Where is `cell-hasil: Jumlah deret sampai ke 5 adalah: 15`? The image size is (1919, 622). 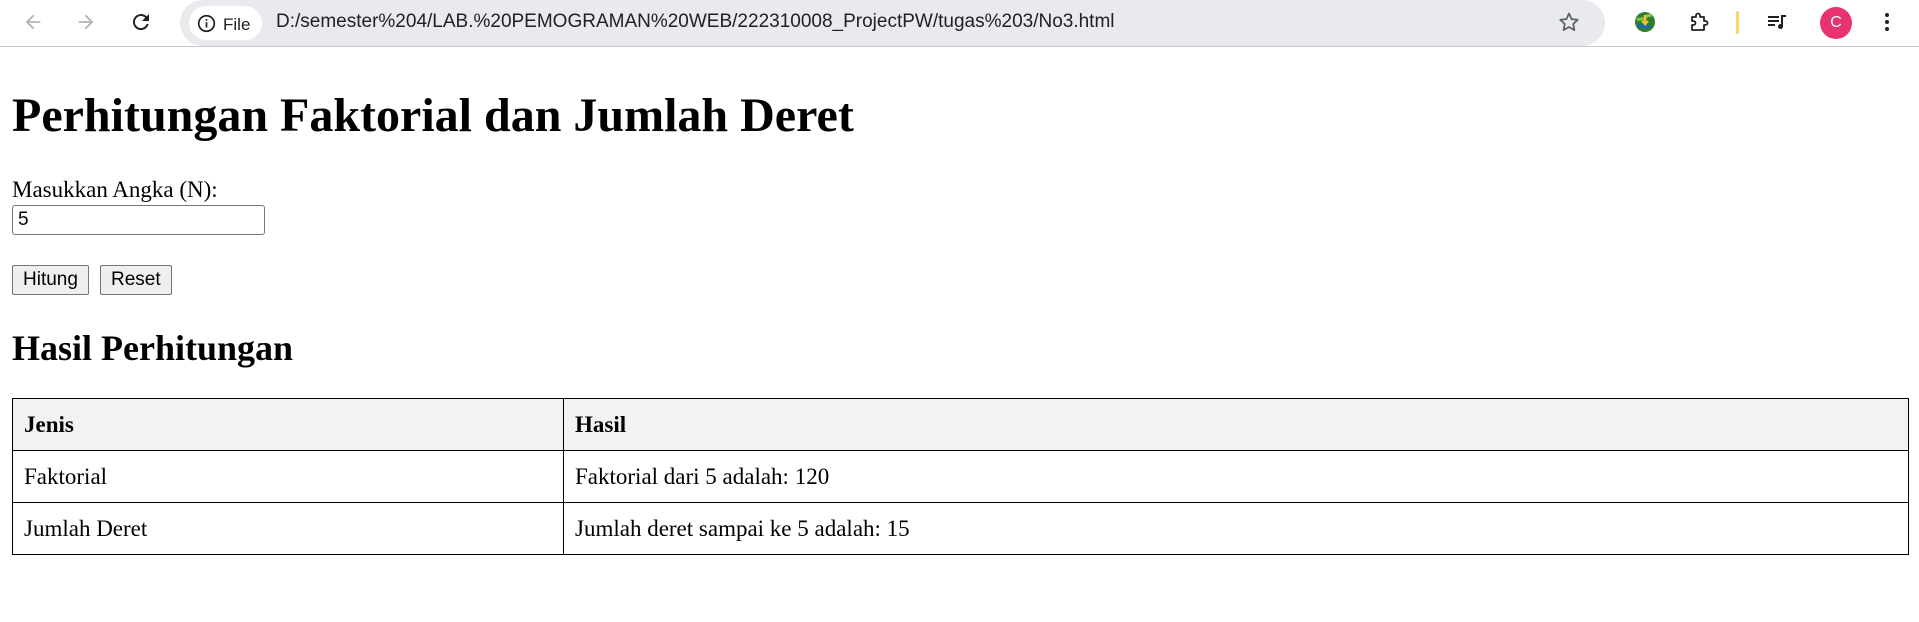
cell-hasil: Jumlah deret sampai ke 5 adalah: 15 is located at coordinates (1236, 528).